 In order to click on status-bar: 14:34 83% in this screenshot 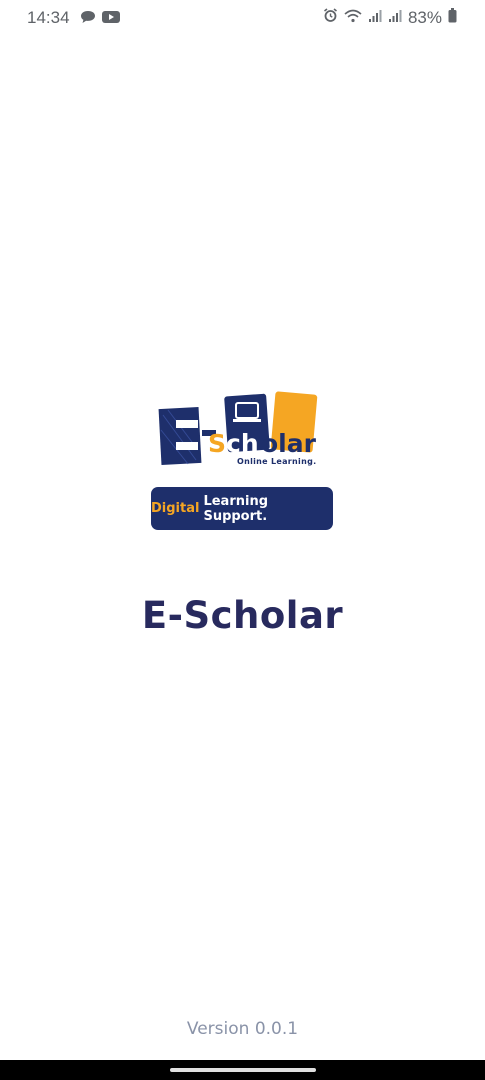, I will do `click(242, 17)`.